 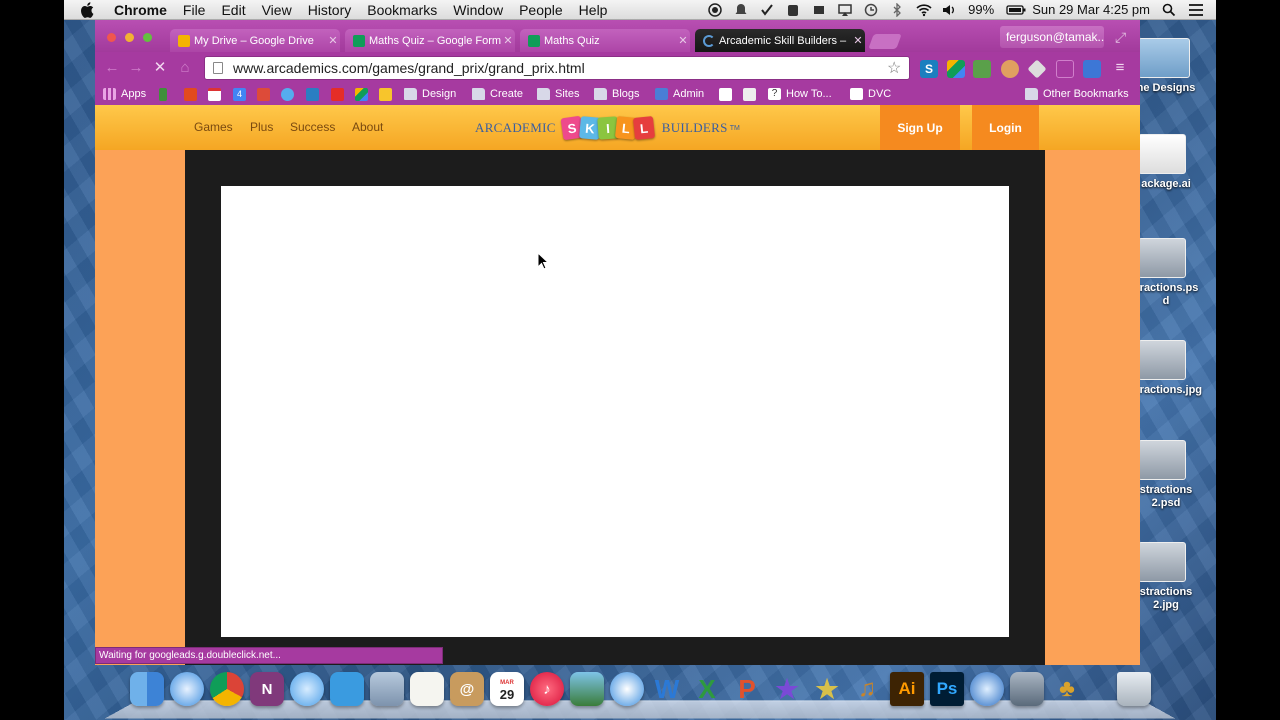 I want to click on sign-up-button: Sign Up, so click(x=920, y=127).